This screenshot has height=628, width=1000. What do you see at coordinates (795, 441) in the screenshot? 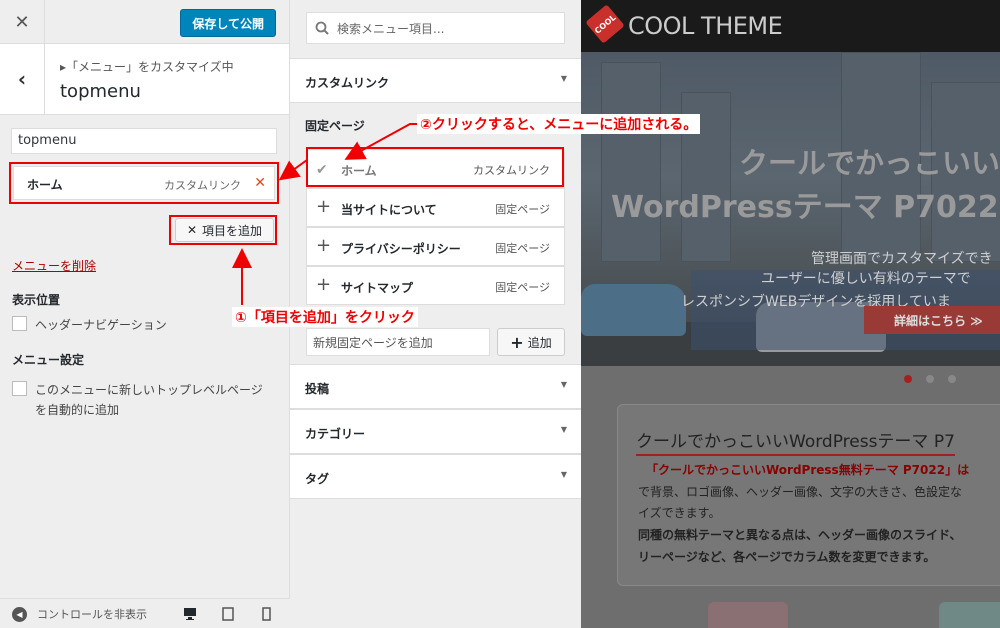
I see `intro-title: クールでかっこいいWordPressテーマ P7` at bounding box center [795, 441].